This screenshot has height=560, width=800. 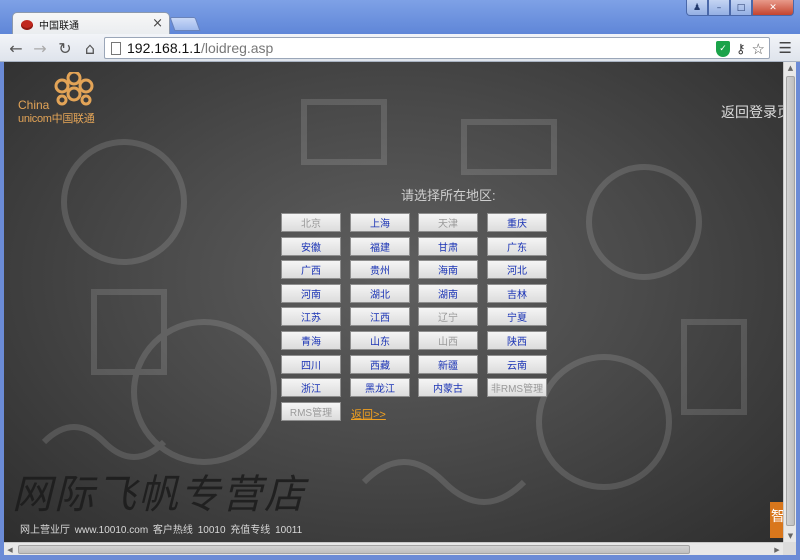 What do you see at coordinates (380, 222) in the screenshot?
I see `region-button: 上海` at bounding box center [380, 222].